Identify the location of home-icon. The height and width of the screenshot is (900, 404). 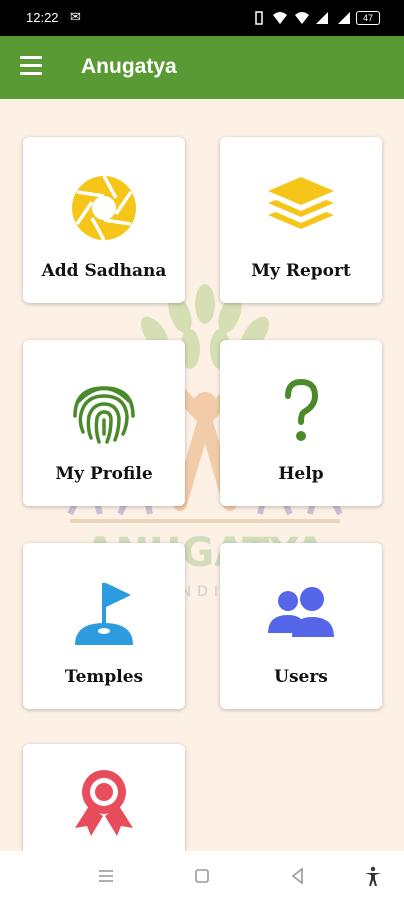
(202, 876).